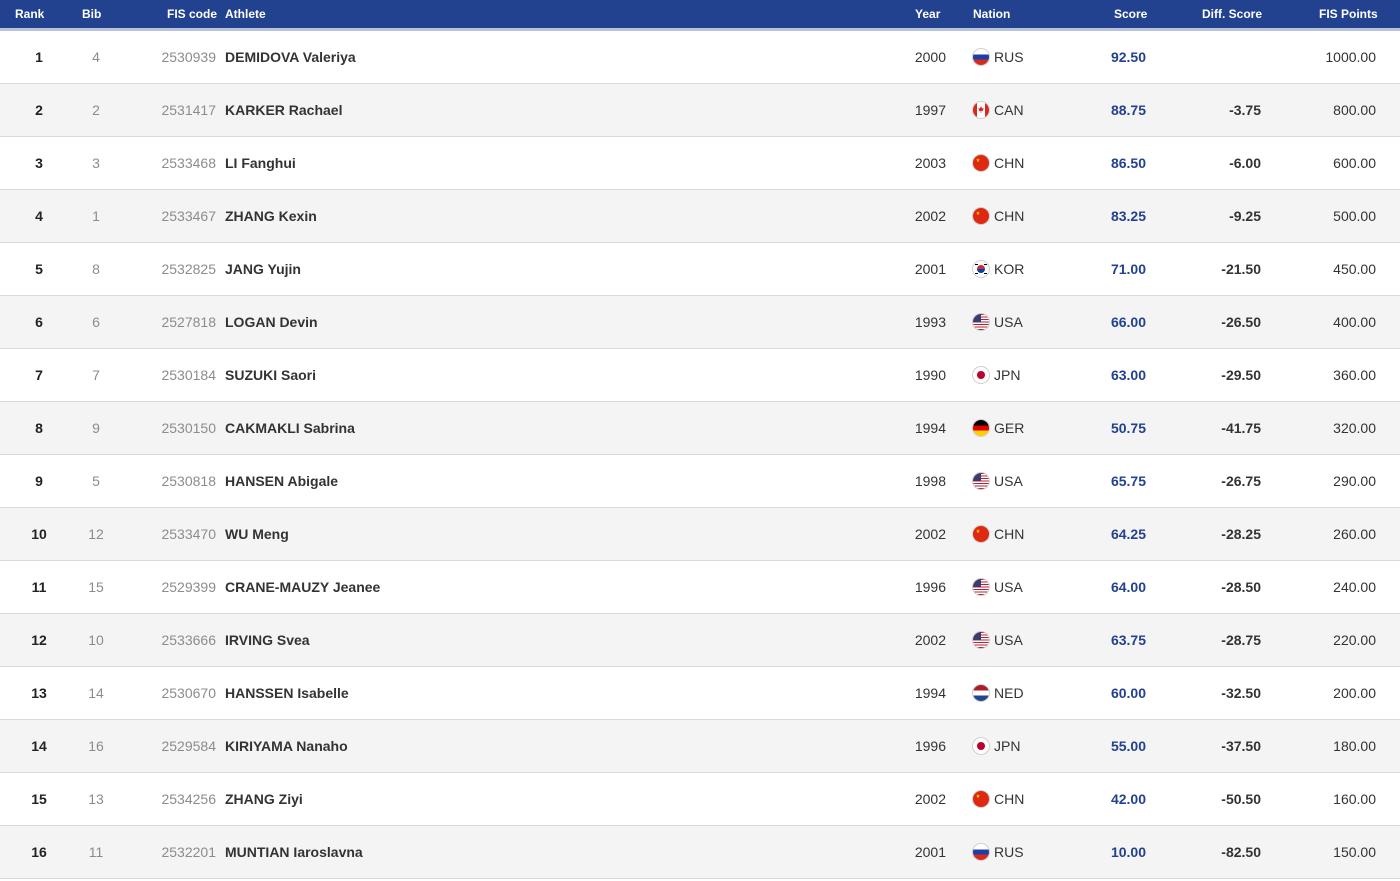 This screenshot has height=881, width=1400. Describe the element at coordinates (96, 693) in the screenshot. I see `bib-cell: 14` at that location.